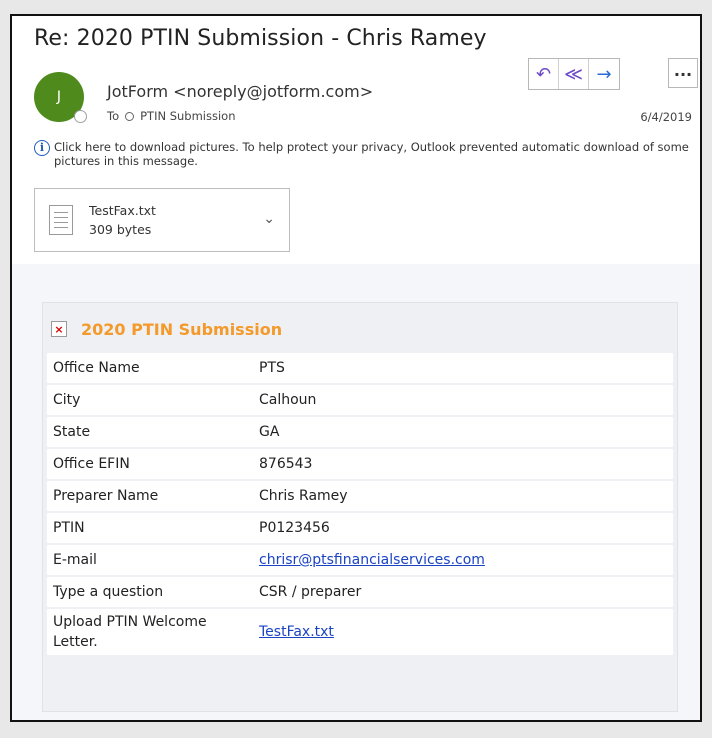  Describe the element at coordinates (113, 116) in the screenshot. I see `to-label: To` at that location.